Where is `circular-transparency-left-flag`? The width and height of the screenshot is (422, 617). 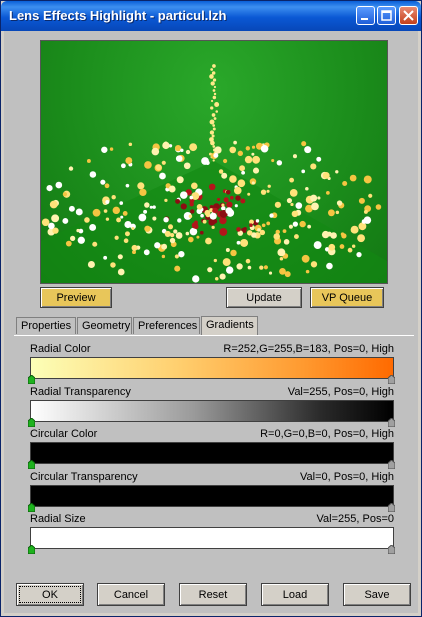
circular-transparency-left-flag is located at coordinates (31, 507).